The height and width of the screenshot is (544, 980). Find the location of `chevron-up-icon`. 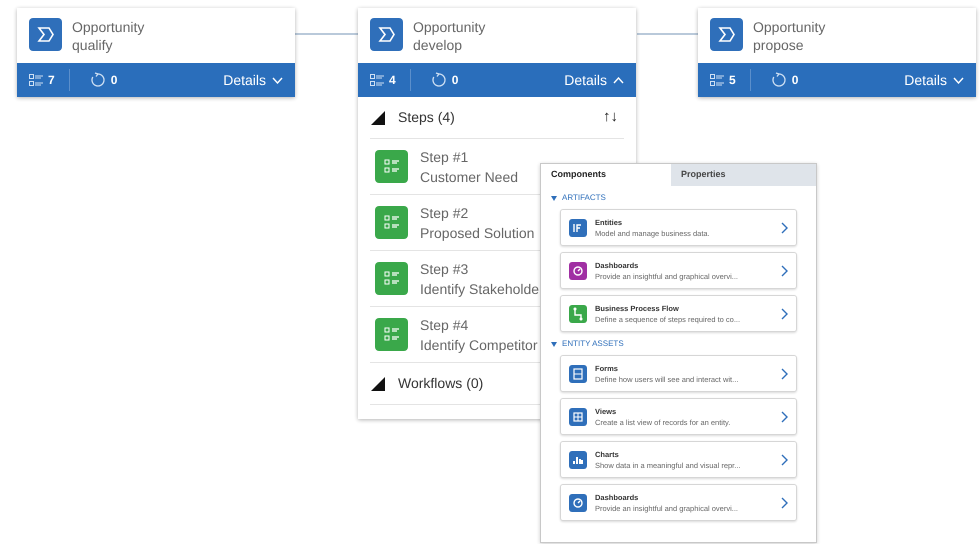

chevron-up-icon is located at coordinates (618, 80).